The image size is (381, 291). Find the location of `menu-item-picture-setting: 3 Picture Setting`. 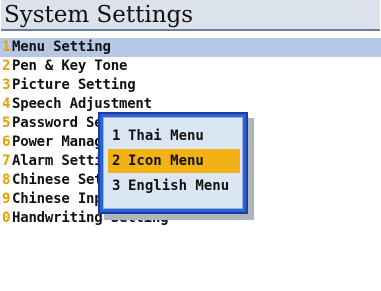

menu-item-picture-setting: 3 Picture Setting is located at coordinates (190, 85).